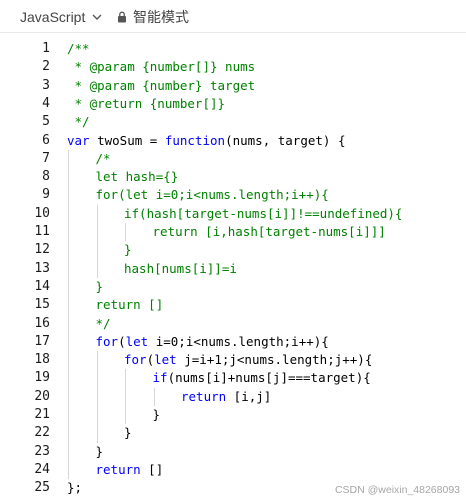  Describe the element at coordinates (42, 286) in the screenshot. I see `line-number: 14` at that location.